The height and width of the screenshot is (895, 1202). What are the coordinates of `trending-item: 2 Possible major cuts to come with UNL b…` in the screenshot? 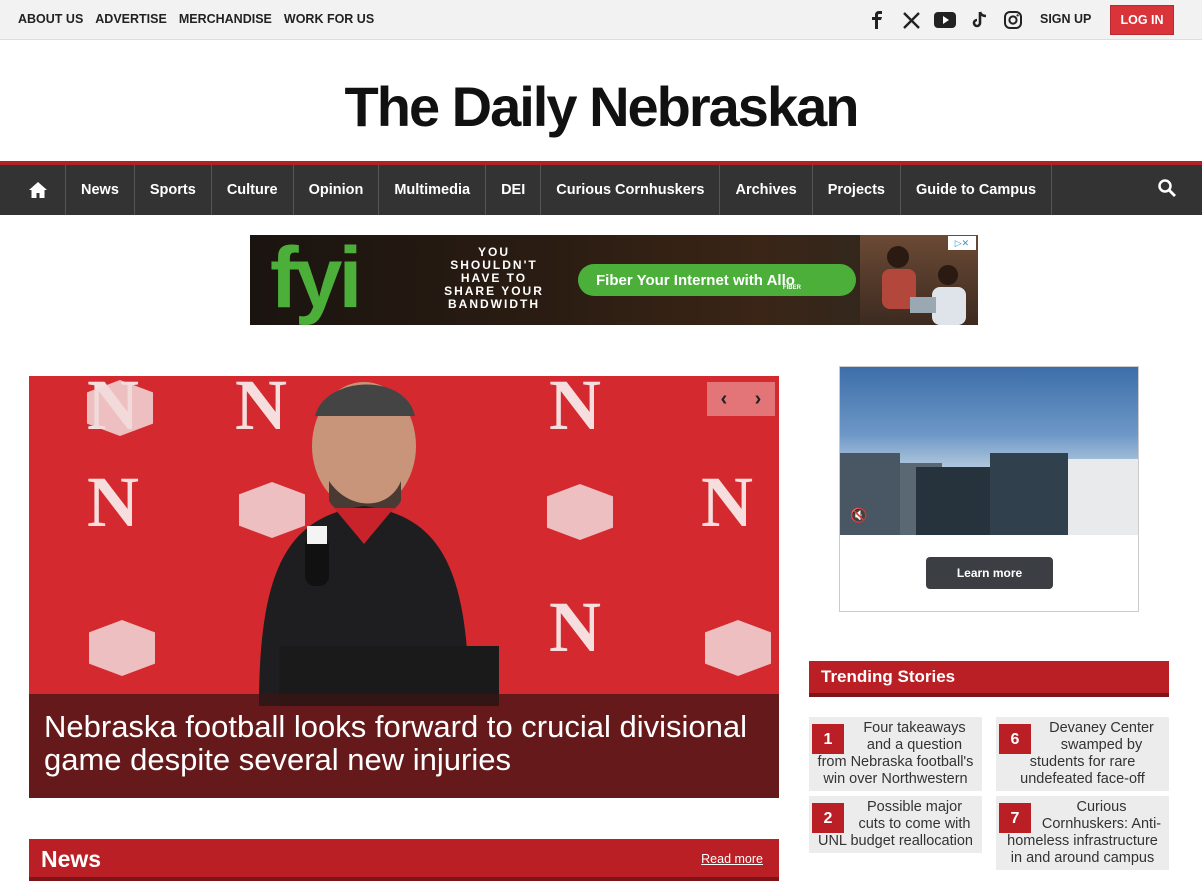 It's located at (895, 824).